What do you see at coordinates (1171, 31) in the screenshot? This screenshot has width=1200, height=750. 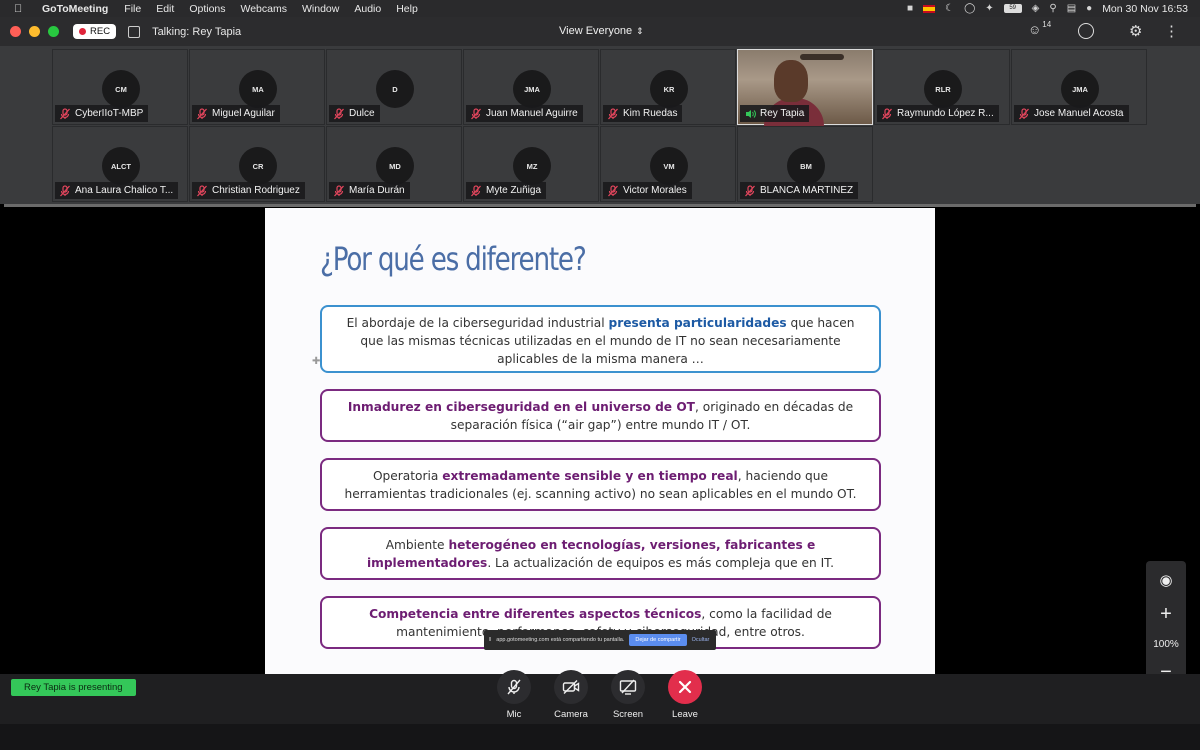 I see `more-options-icon: ⋮` at bounding box center [1171, 31].